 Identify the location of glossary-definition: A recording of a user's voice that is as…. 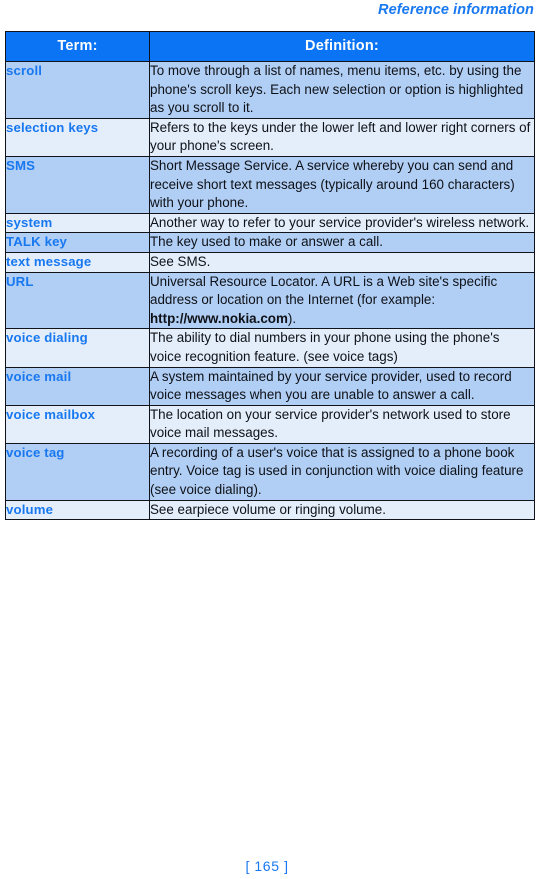
(342, 471).